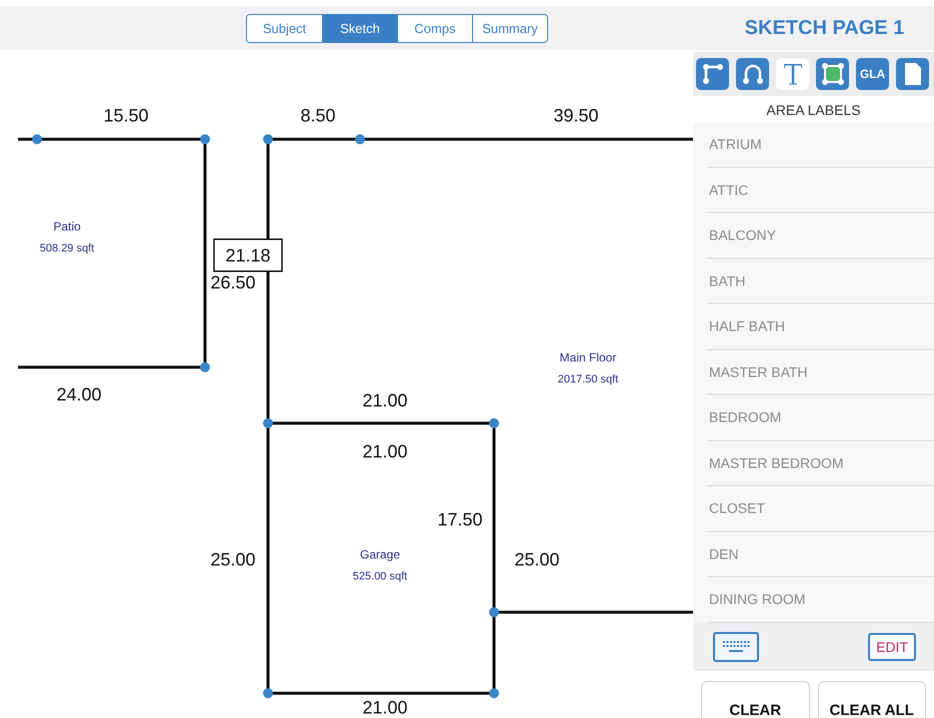 This screenshot has width=934, height=718. What do you see at coordinates (67, 248) in the screenshot?
I see `area-size: 508.29 sqft` at bounding box center [67, 248].